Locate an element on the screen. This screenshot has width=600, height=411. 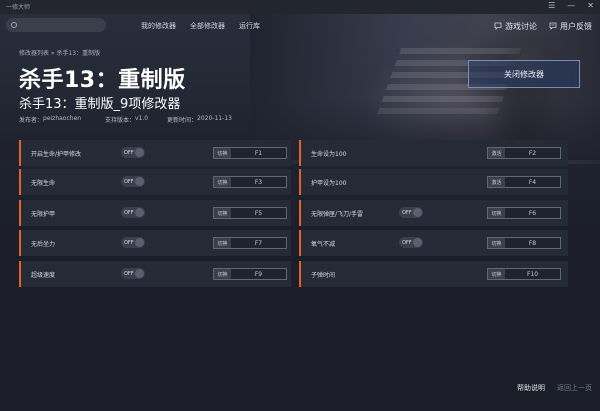
trainer-subtitle: 杀手13：重制版_9项修改器 is located at coordinates (100, 104).